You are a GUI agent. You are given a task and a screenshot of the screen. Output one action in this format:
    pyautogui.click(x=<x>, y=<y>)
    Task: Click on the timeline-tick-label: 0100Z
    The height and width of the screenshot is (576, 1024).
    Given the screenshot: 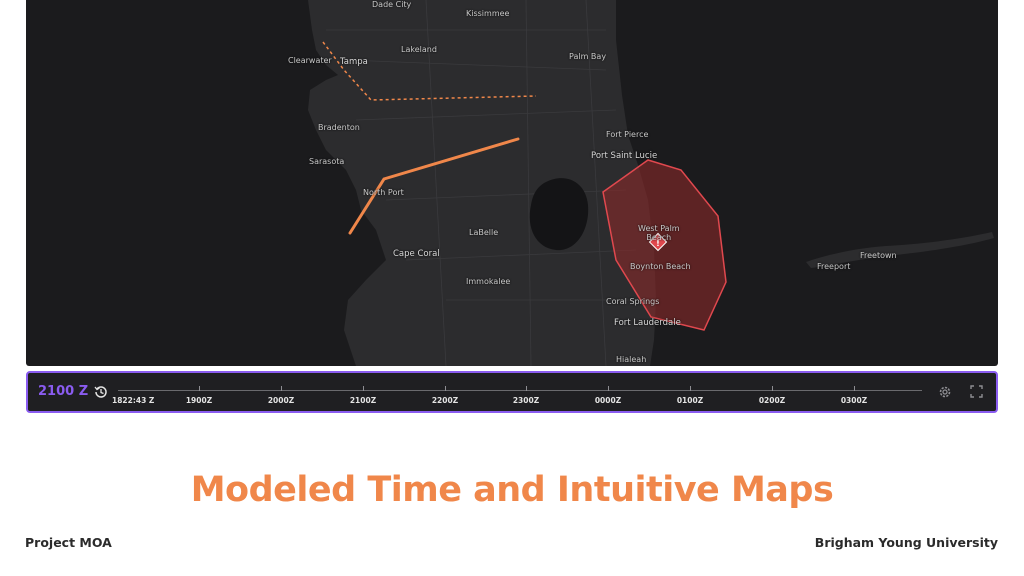 What is the action you would take?
    pyautogui.click(x=690, y=400)
    